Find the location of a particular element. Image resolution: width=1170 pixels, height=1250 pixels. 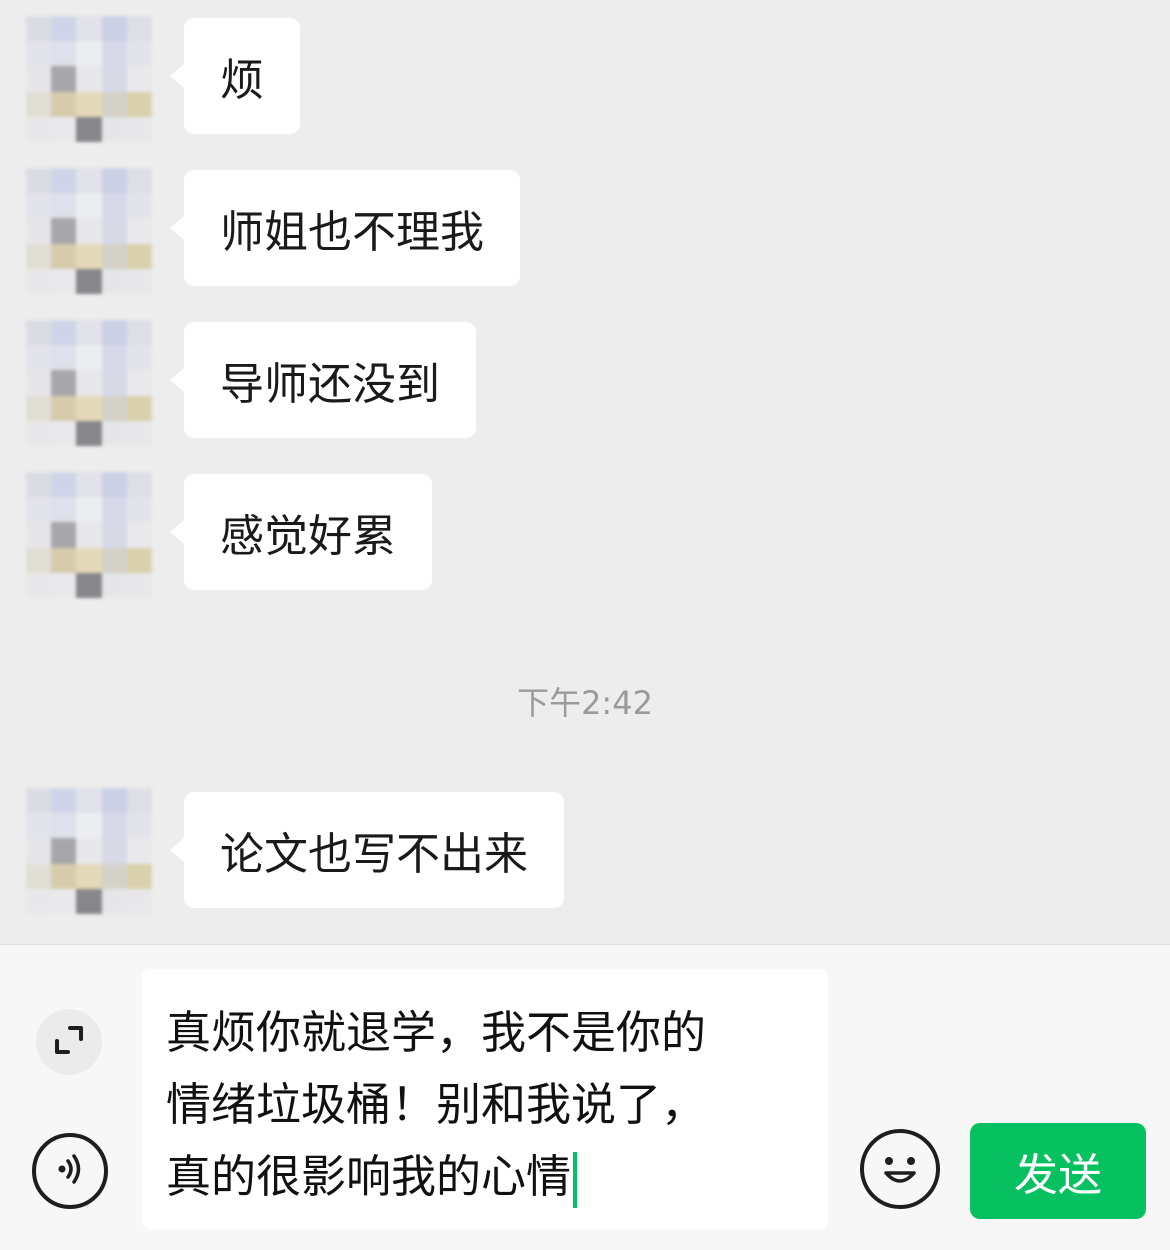

expand-icon is located at coordinates (69, 1042).